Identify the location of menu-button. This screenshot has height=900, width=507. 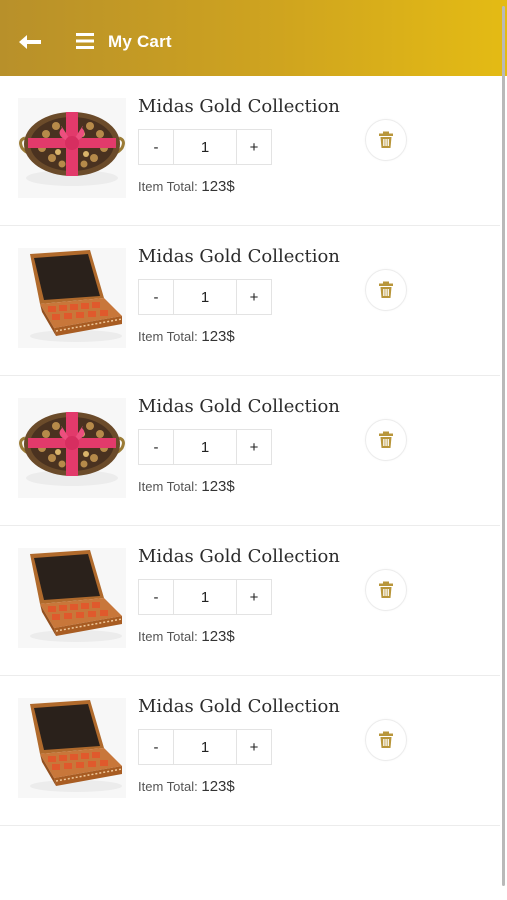
(85, 41).